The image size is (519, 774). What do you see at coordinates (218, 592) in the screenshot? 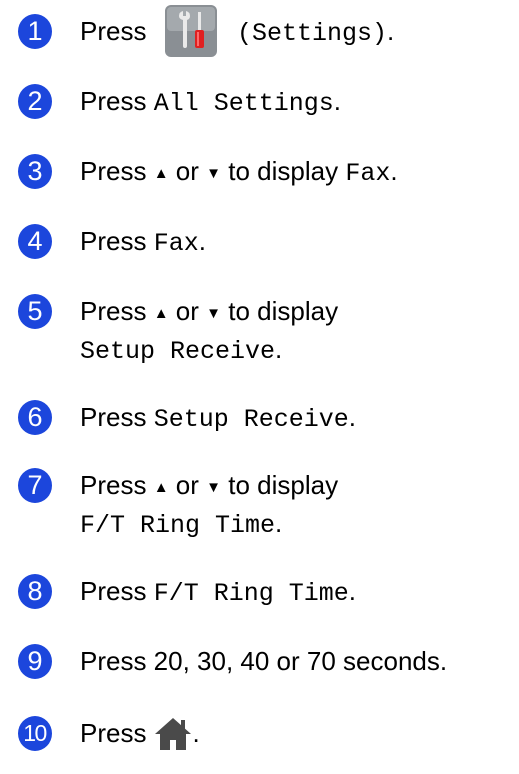
I see `step-text: Press F/T Ring Time.` at bounding box center [218, 592].